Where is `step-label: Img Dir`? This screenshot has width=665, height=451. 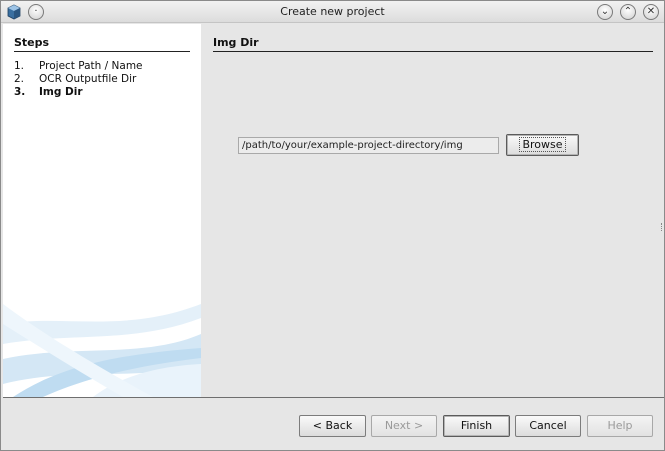
step-label: Img Dir is located at coordinates (61, 92).